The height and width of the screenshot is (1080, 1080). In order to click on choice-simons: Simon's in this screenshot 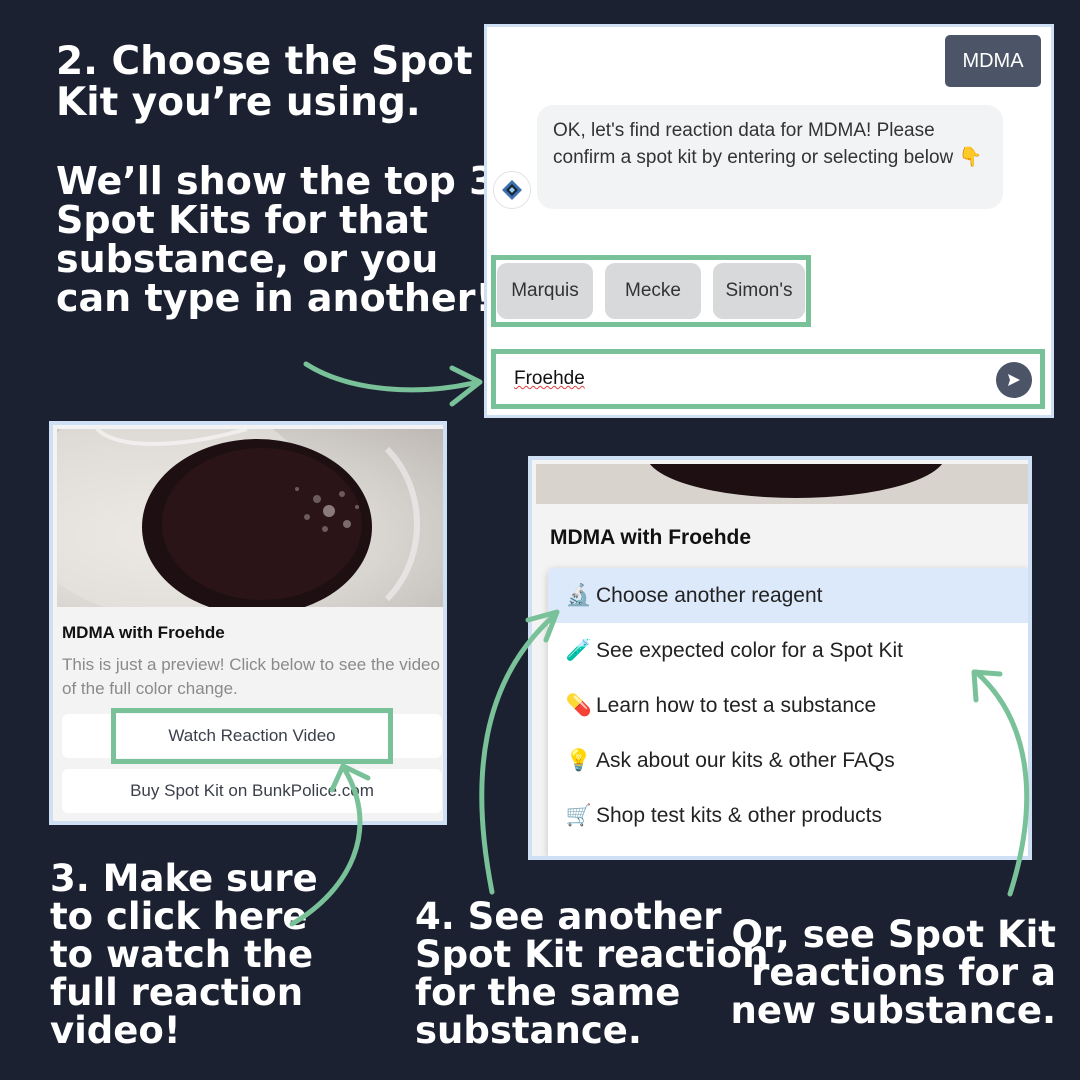, I will do `click(759, 291)`.